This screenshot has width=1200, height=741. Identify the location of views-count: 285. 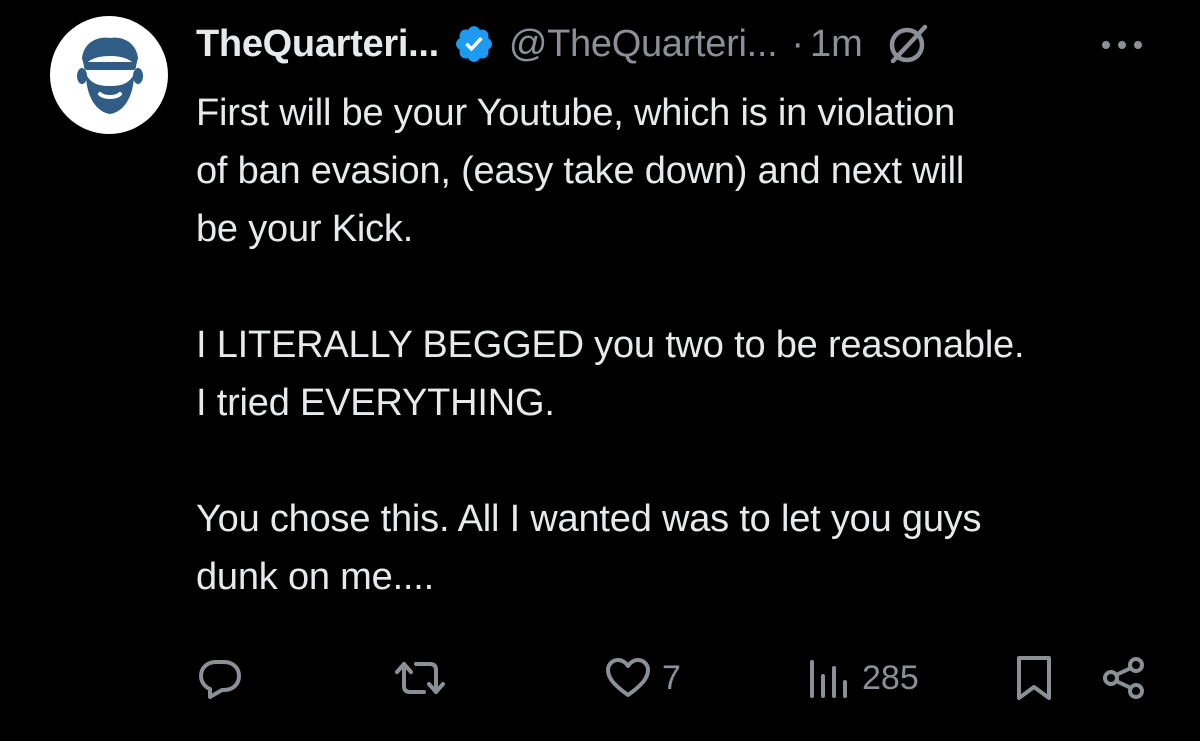
(890, 677).